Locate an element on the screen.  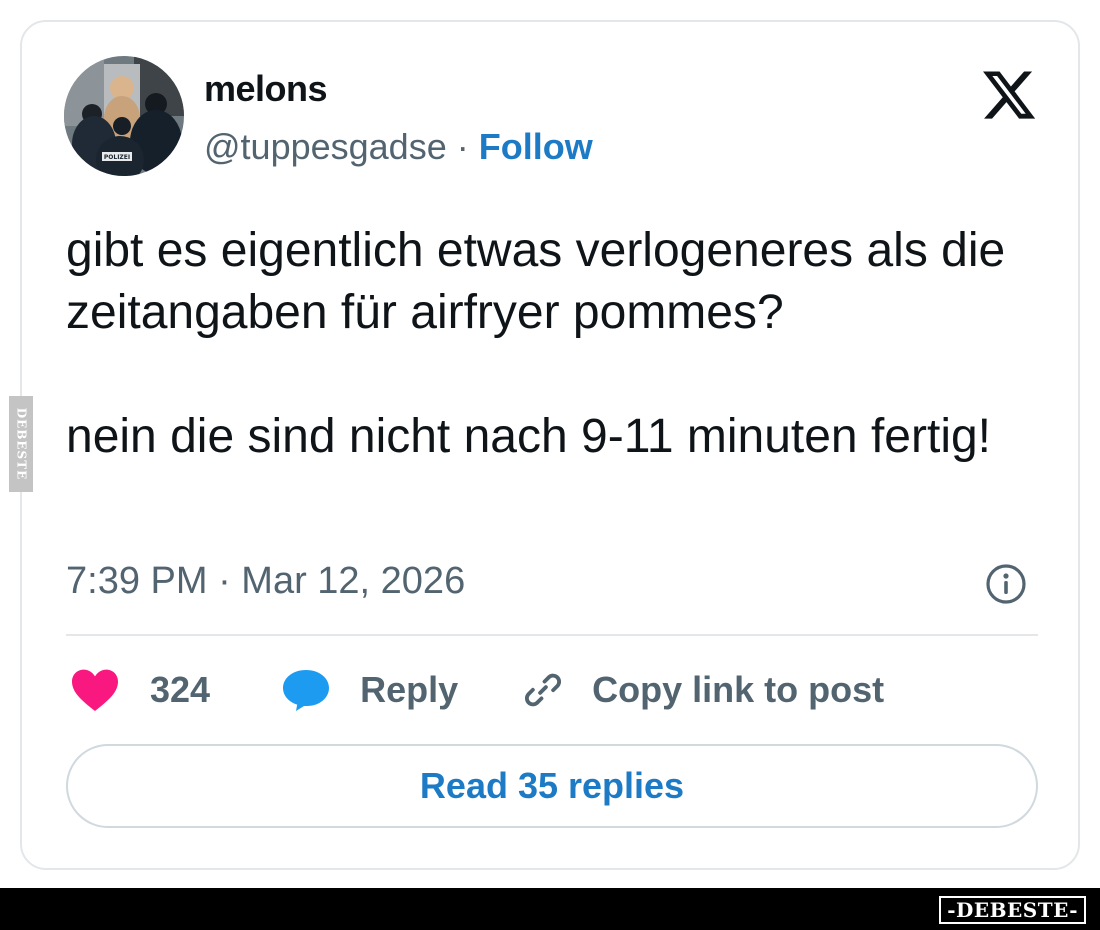
copy-link-button: Copy link to post is located at coordinates (702, 690).